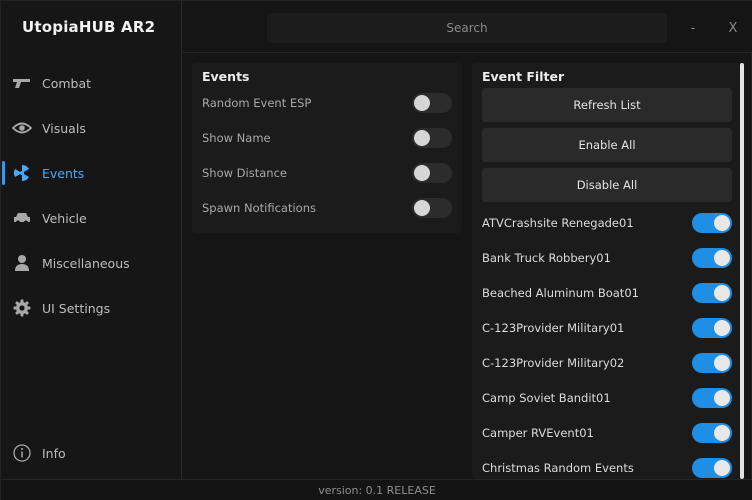 This screenshot has width=752, height=500. What do you see at coordinates (558, 223) in the screenshot?
I see `filter-item-label: ATVCrashsite Renegade01` at bounding box center [558, 223].